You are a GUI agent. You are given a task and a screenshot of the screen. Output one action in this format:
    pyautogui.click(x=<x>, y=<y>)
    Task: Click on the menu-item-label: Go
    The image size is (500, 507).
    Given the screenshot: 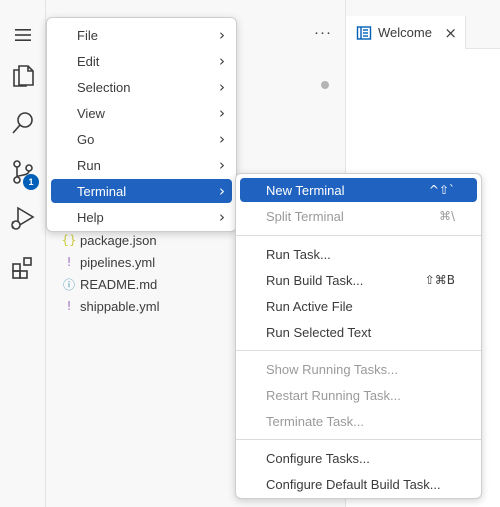 What is the action you would take?
    pyautogui.click(x=86, y=139)
    